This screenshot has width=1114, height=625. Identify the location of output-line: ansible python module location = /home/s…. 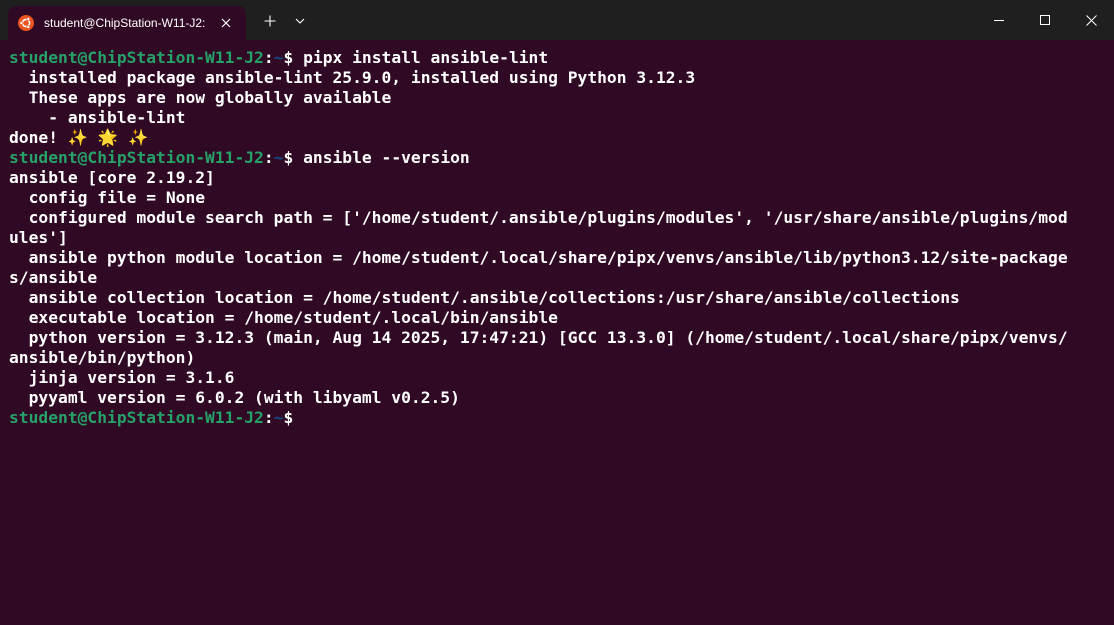
(538, 258).